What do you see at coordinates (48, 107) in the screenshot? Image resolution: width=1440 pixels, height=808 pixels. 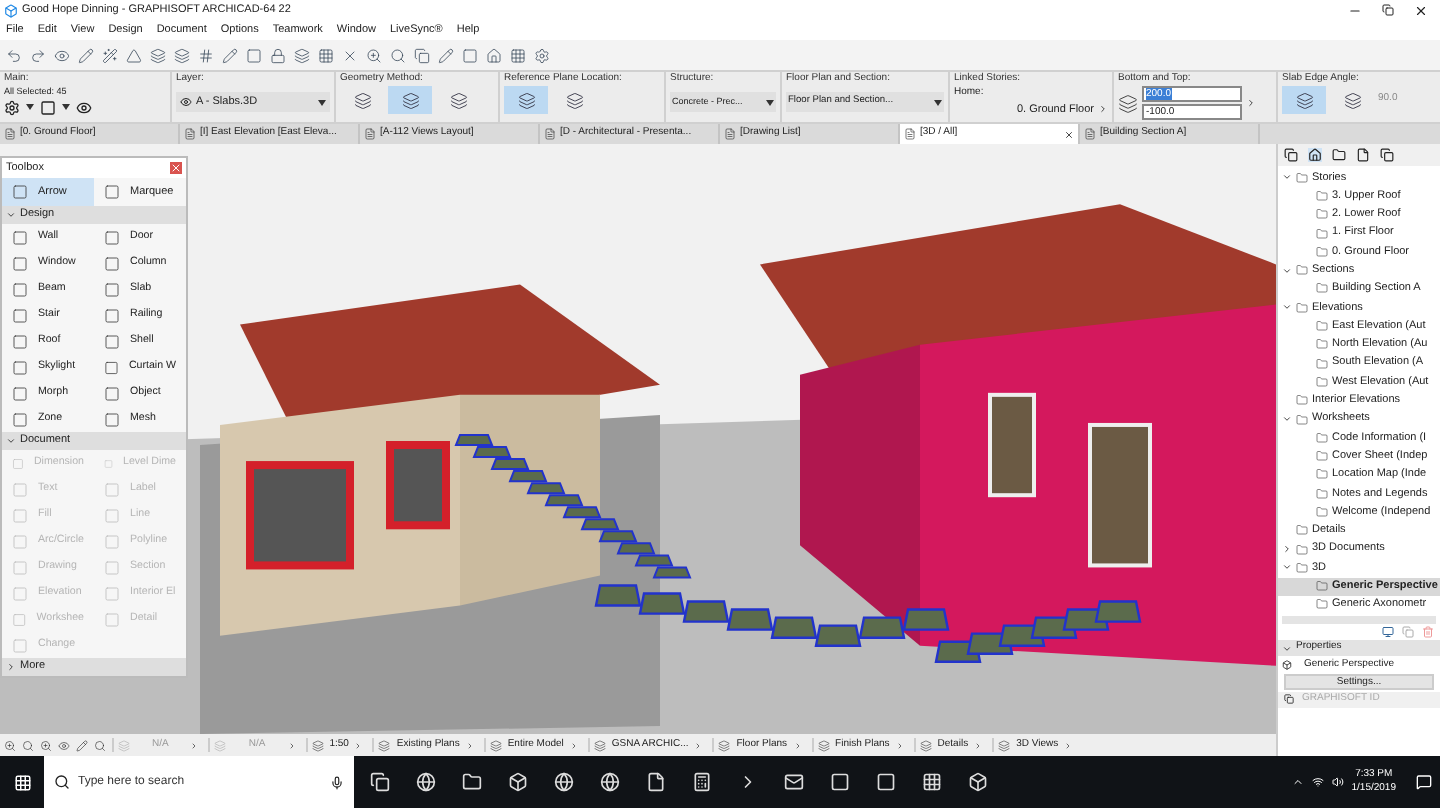 I see `element-icon` at bounding box center [48, 107].